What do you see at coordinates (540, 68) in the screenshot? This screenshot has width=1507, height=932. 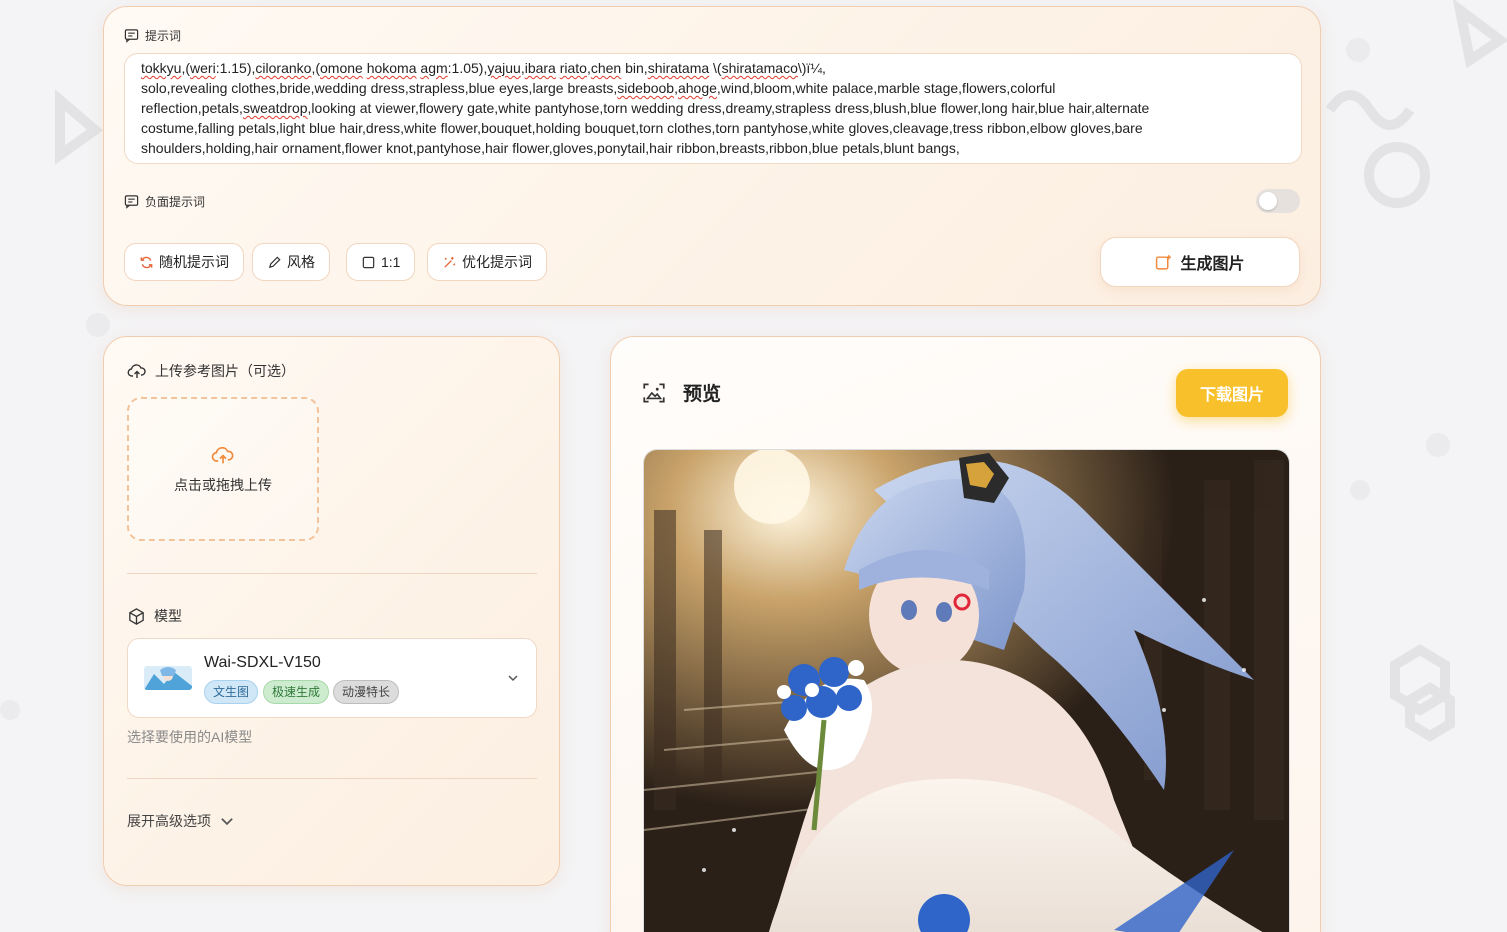 I see `spellcheck-word: ibara` at bounding box center [540, 68].